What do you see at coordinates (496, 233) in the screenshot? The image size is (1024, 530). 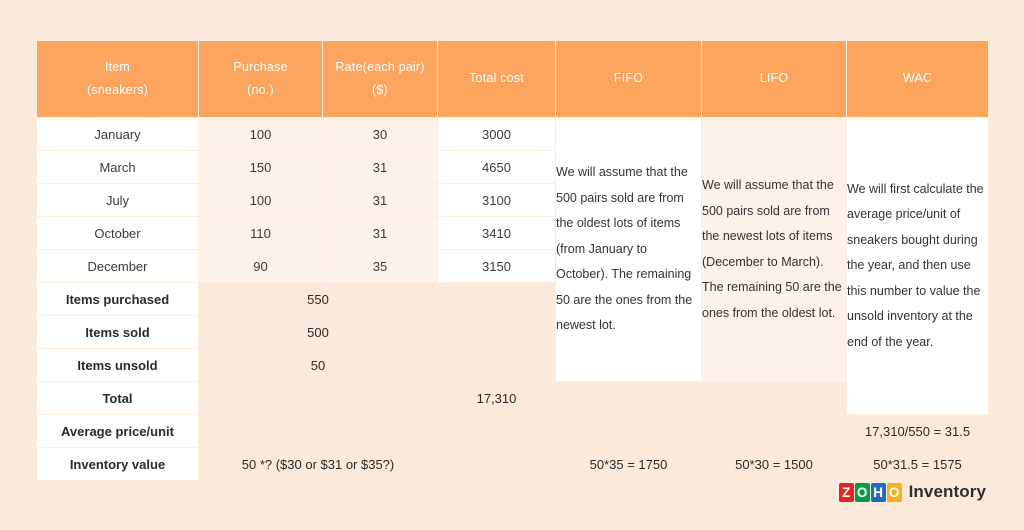 I see `cell-total-cost-october: 3410` at bounding box center [496, 233].